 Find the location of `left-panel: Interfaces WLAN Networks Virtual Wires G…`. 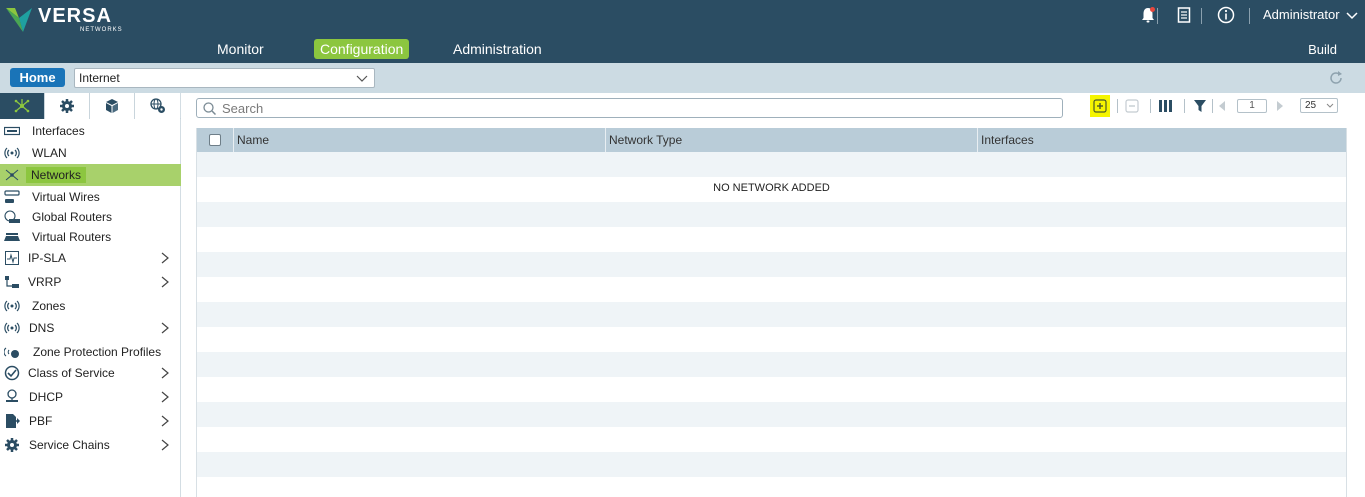

left-panel: Interfaces WLAN Networks Virtual Wires G… is located at coordinates (90, 295).